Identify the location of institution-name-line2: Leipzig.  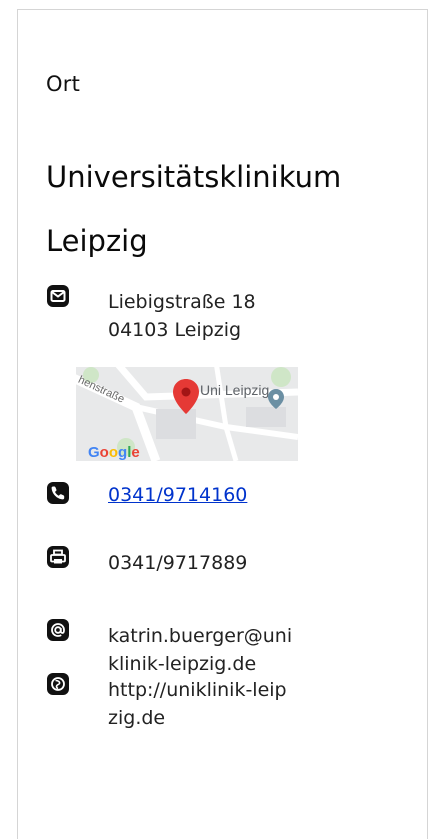
(97, 241).